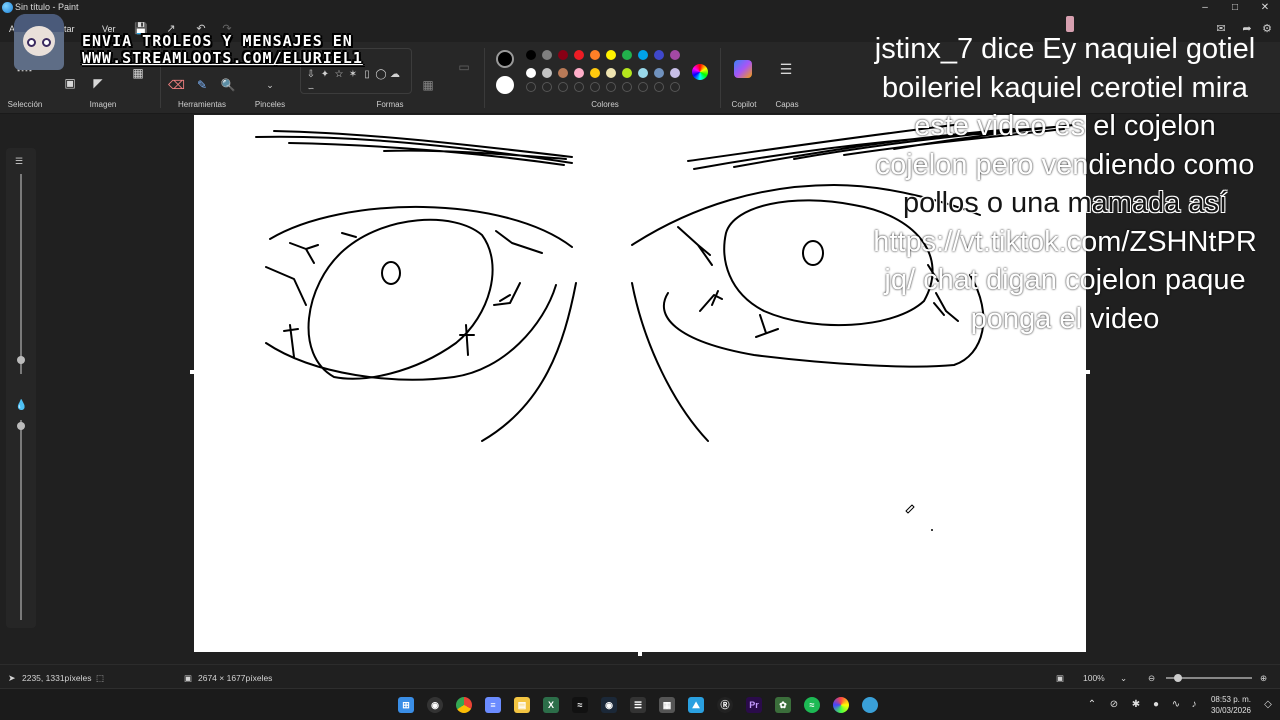  I want to click on tray-network-off-icon: ⊘, so click(1114, 704).